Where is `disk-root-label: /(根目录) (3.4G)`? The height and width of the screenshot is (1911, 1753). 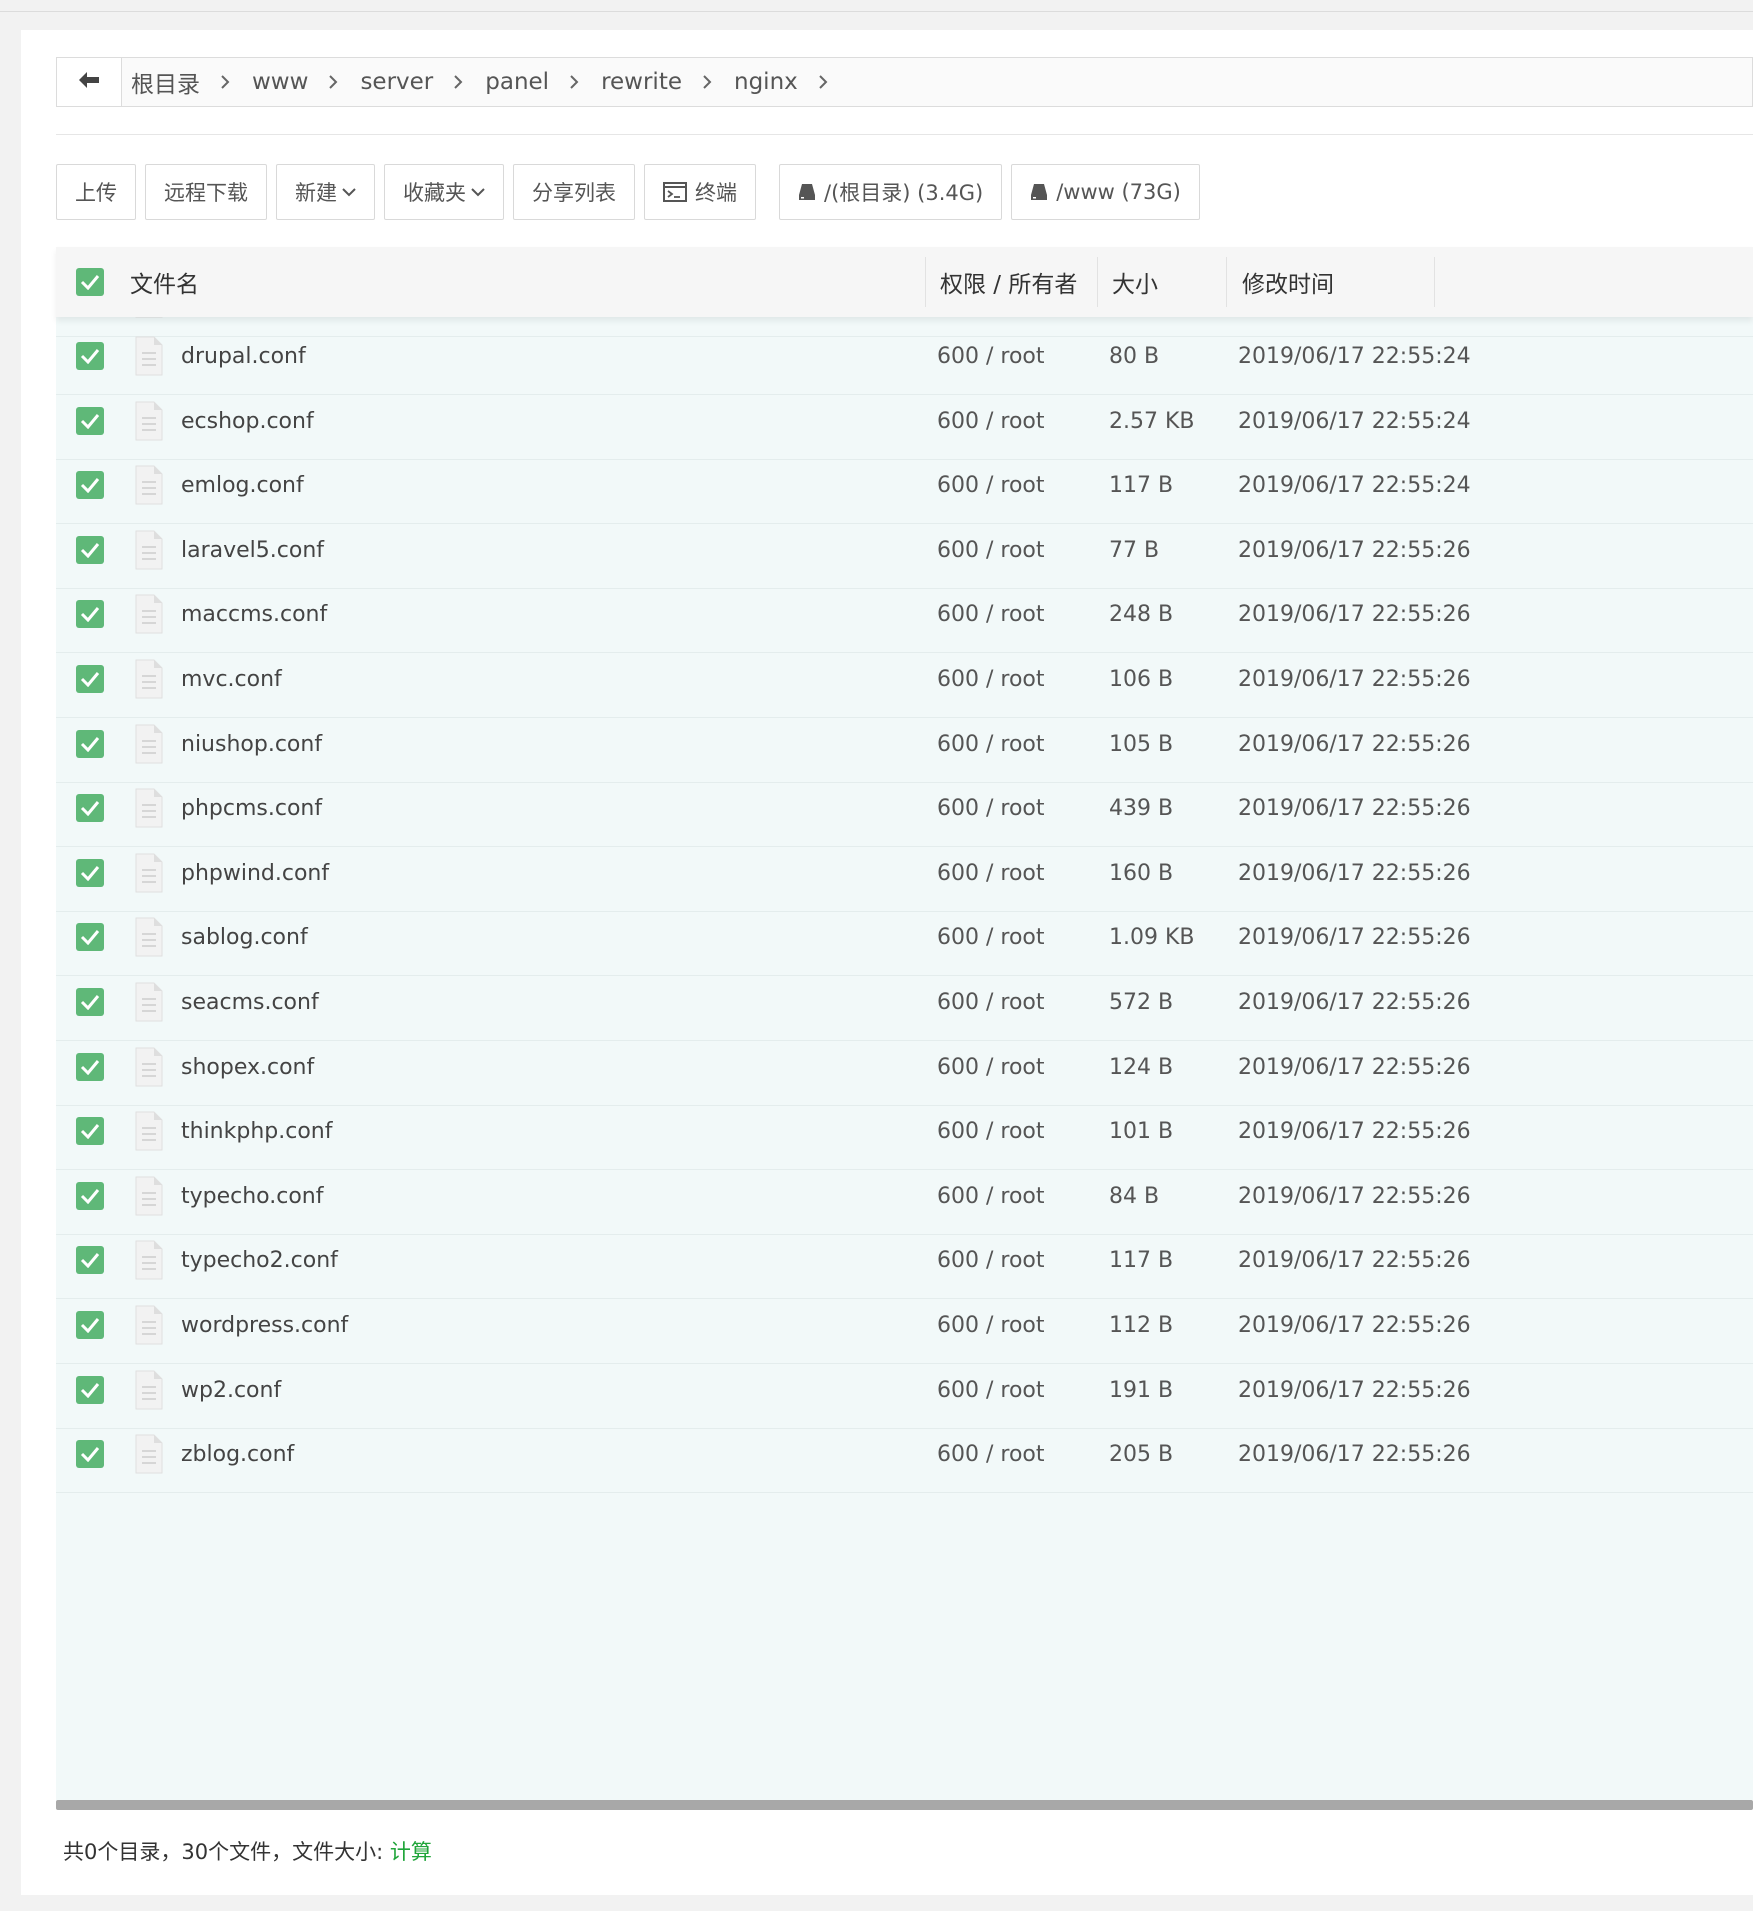 disk-root-label: /(根目录) (3.4G) is located at coordinates (904, 193).